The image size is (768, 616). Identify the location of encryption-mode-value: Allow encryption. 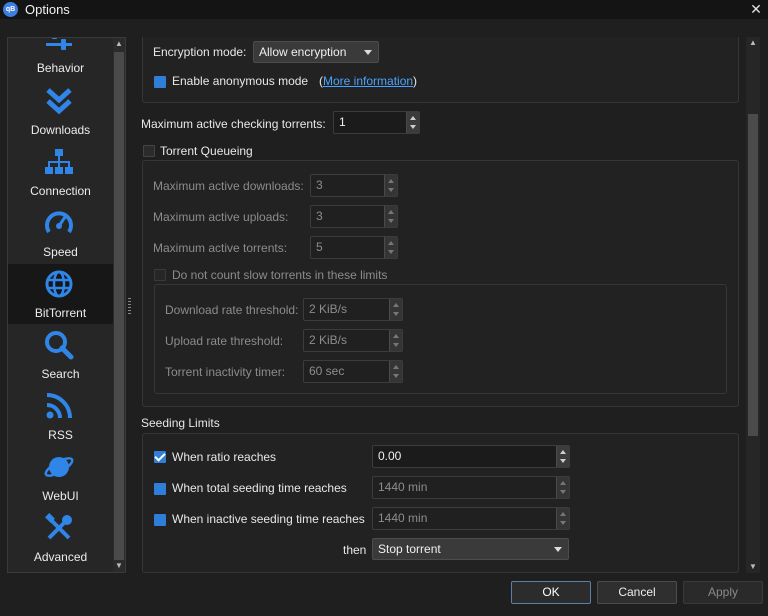
(303, 52).